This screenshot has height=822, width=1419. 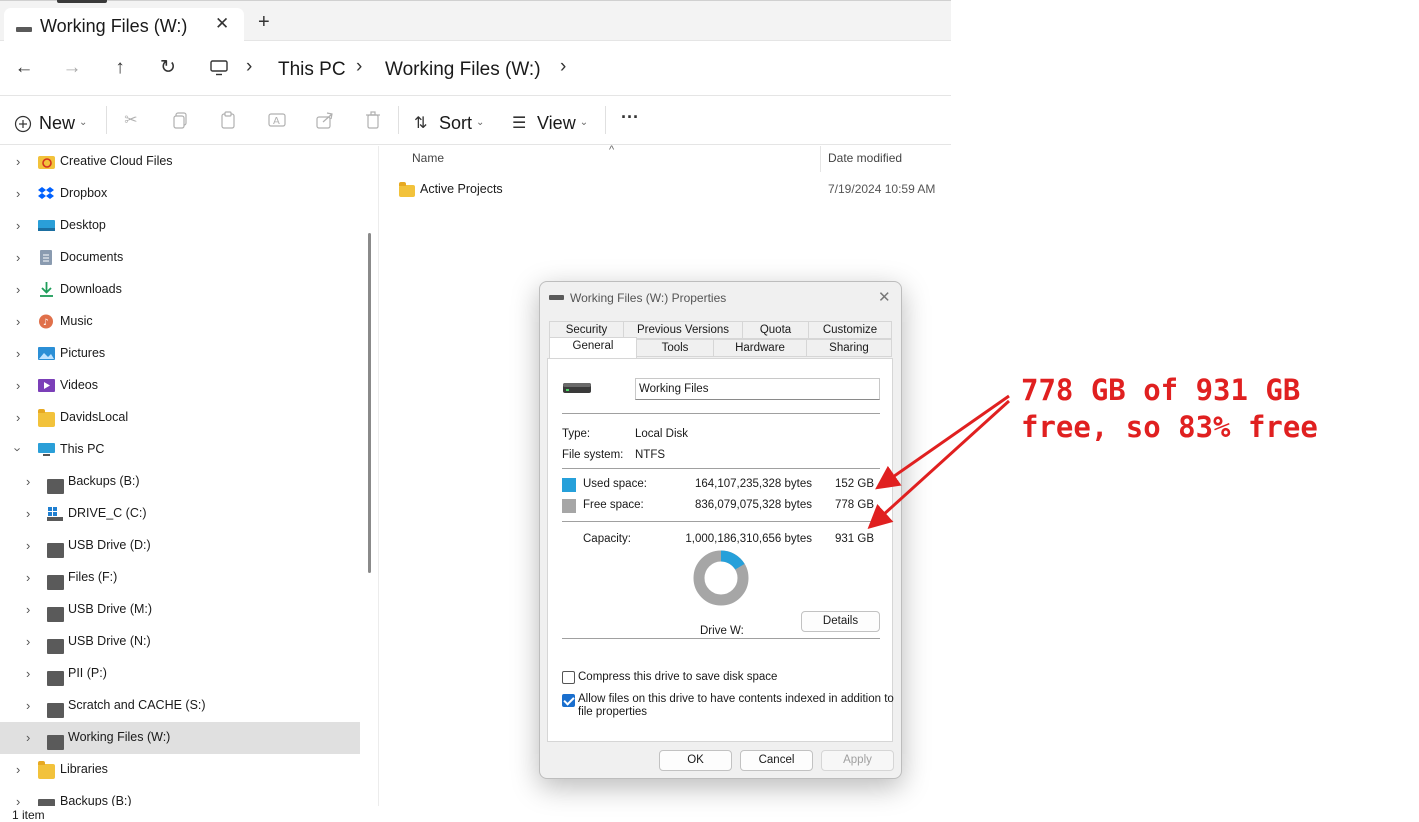 I want to click on refresh-button: ↻, so click(x=168, y=68).